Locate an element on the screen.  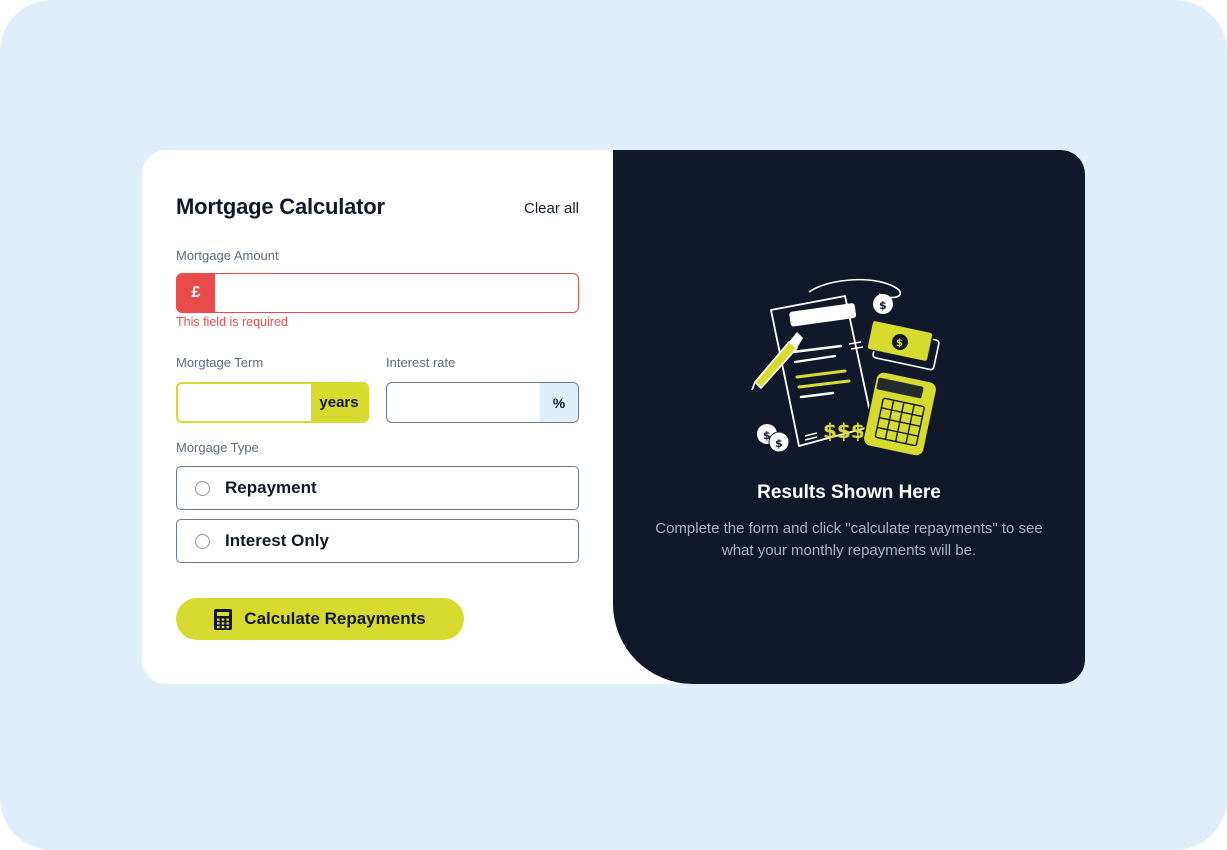
mortgage-amount-error: This field is required is located at coordinates (232, 322).